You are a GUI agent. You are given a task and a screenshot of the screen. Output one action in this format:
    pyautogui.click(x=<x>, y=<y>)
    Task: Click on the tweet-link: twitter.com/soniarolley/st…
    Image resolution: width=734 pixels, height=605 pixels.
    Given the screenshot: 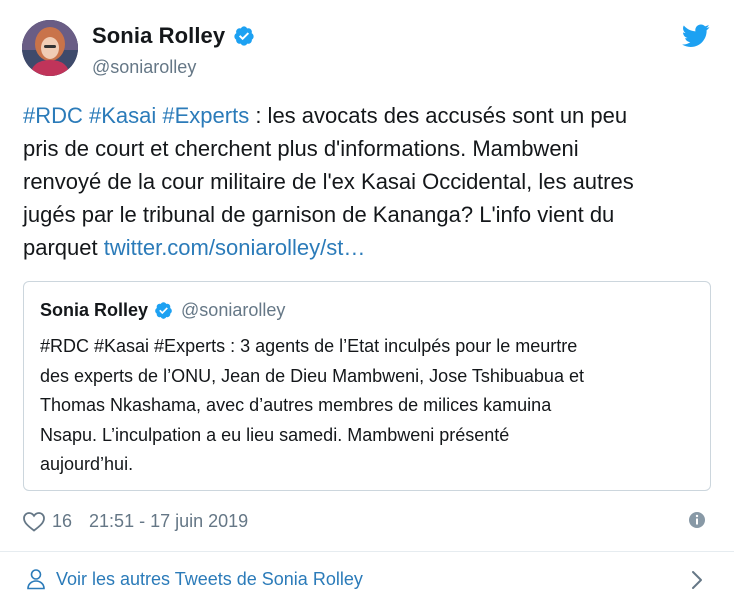 What is the action you would take?
    pyautogui.click(x=235, y=247)
    